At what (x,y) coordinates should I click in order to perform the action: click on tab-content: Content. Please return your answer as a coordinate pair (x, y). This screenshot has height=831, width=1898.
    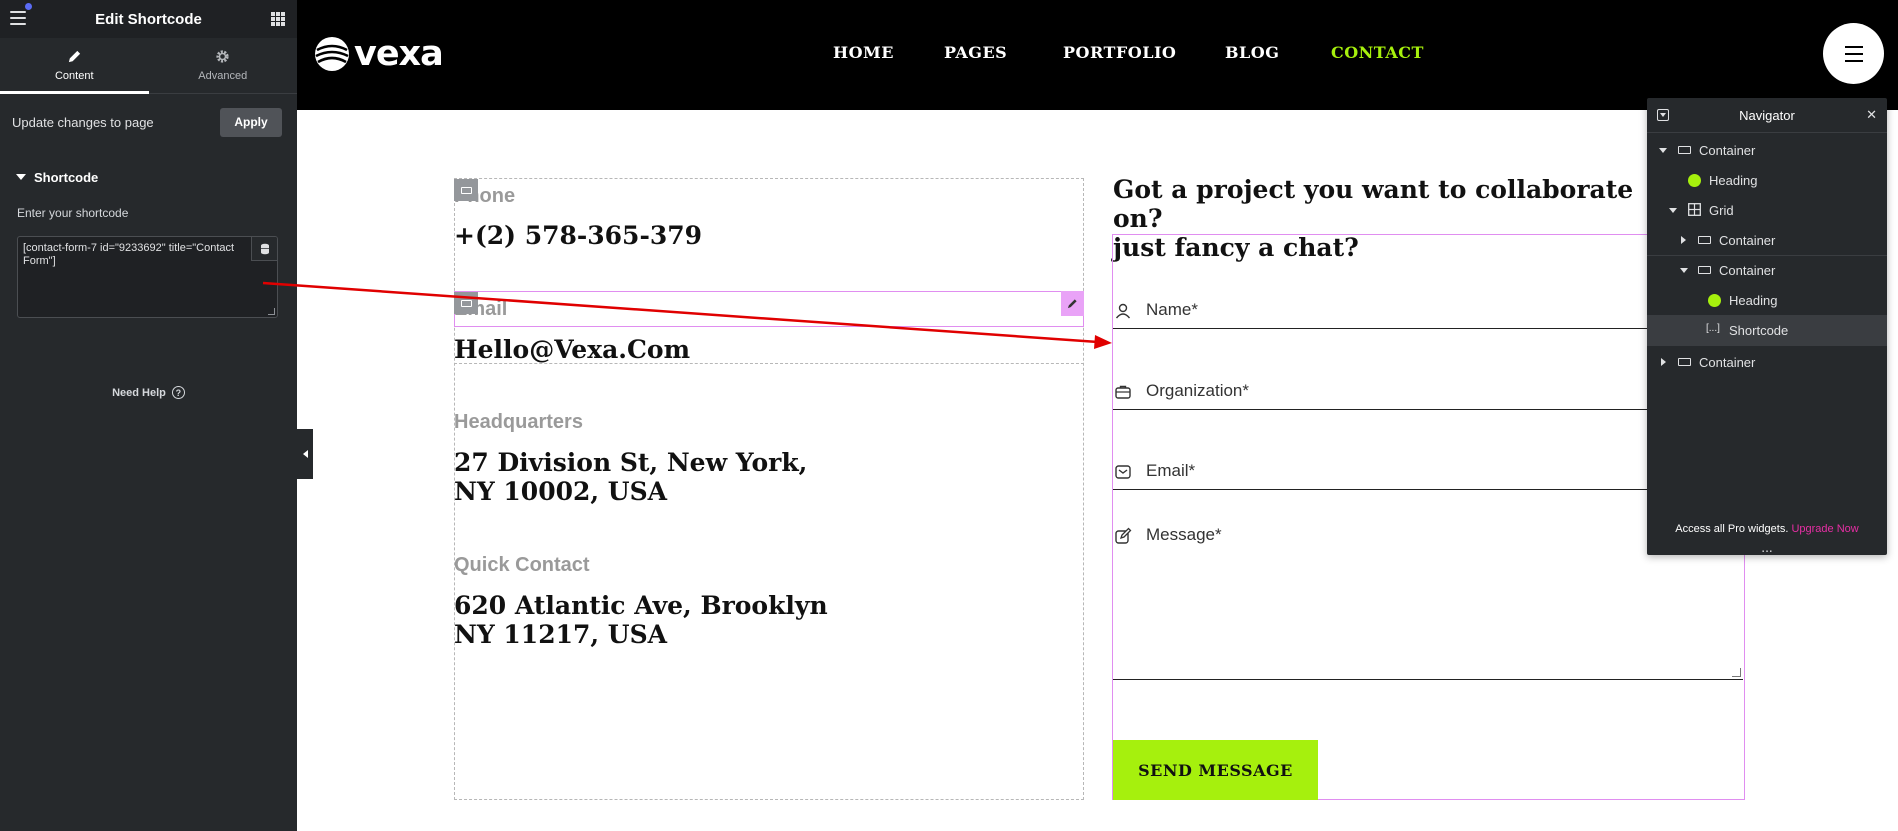
    Looking at the image, I should click on (74, 66).